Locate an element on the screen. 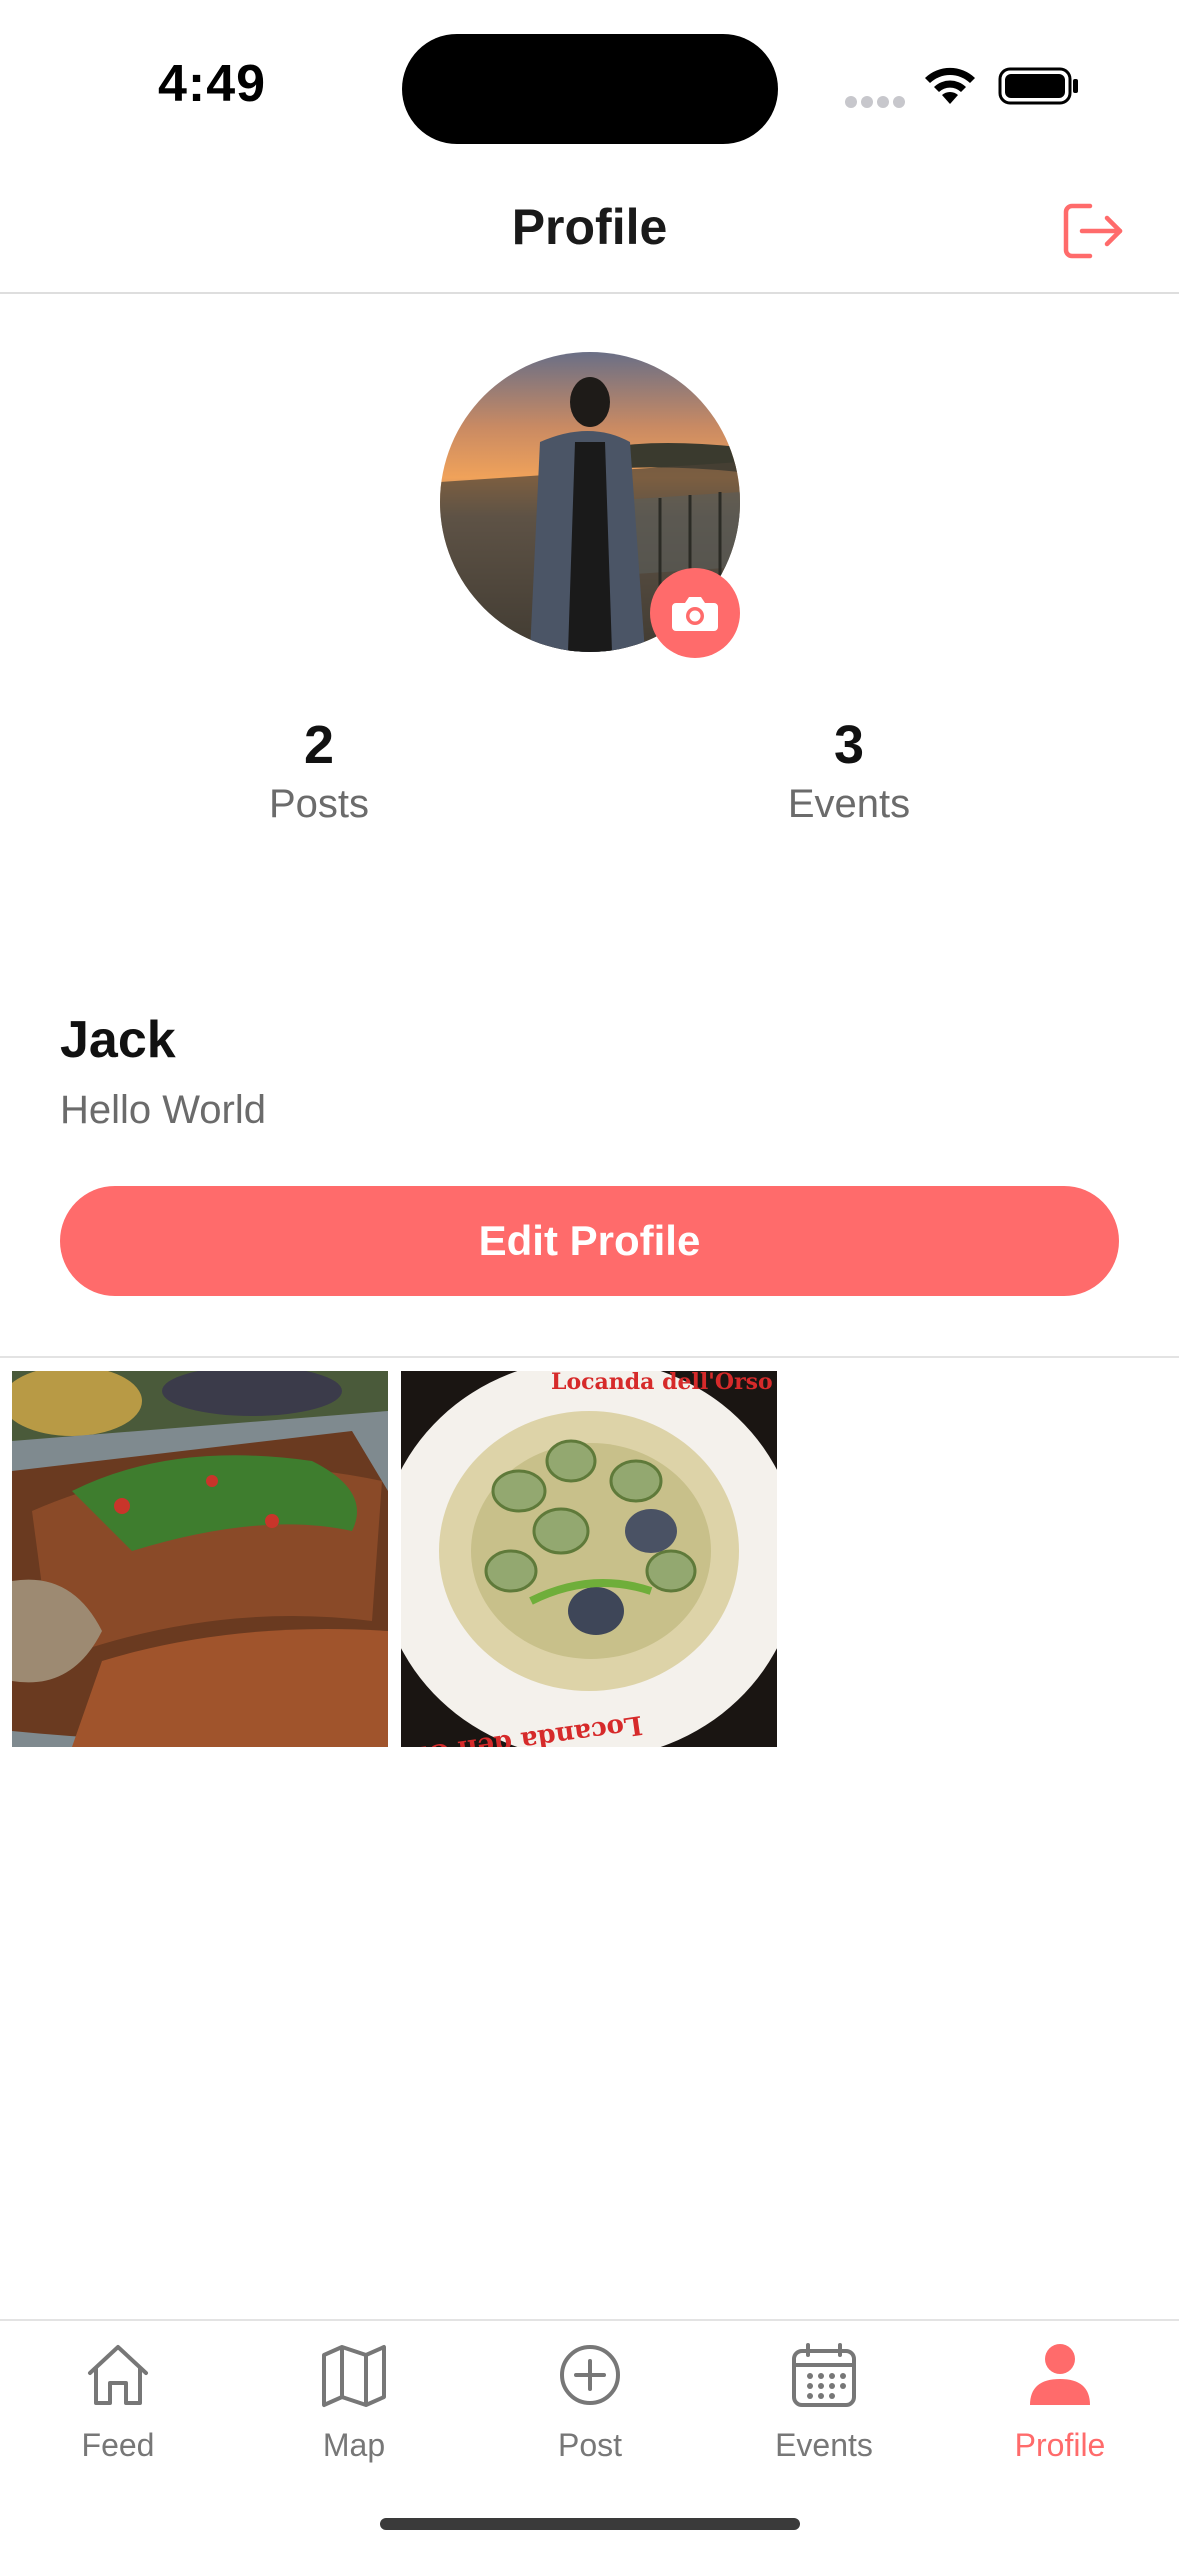 This screenshot has height=2556, width=1179. home-indicator is located at coordinates (590, 2524).